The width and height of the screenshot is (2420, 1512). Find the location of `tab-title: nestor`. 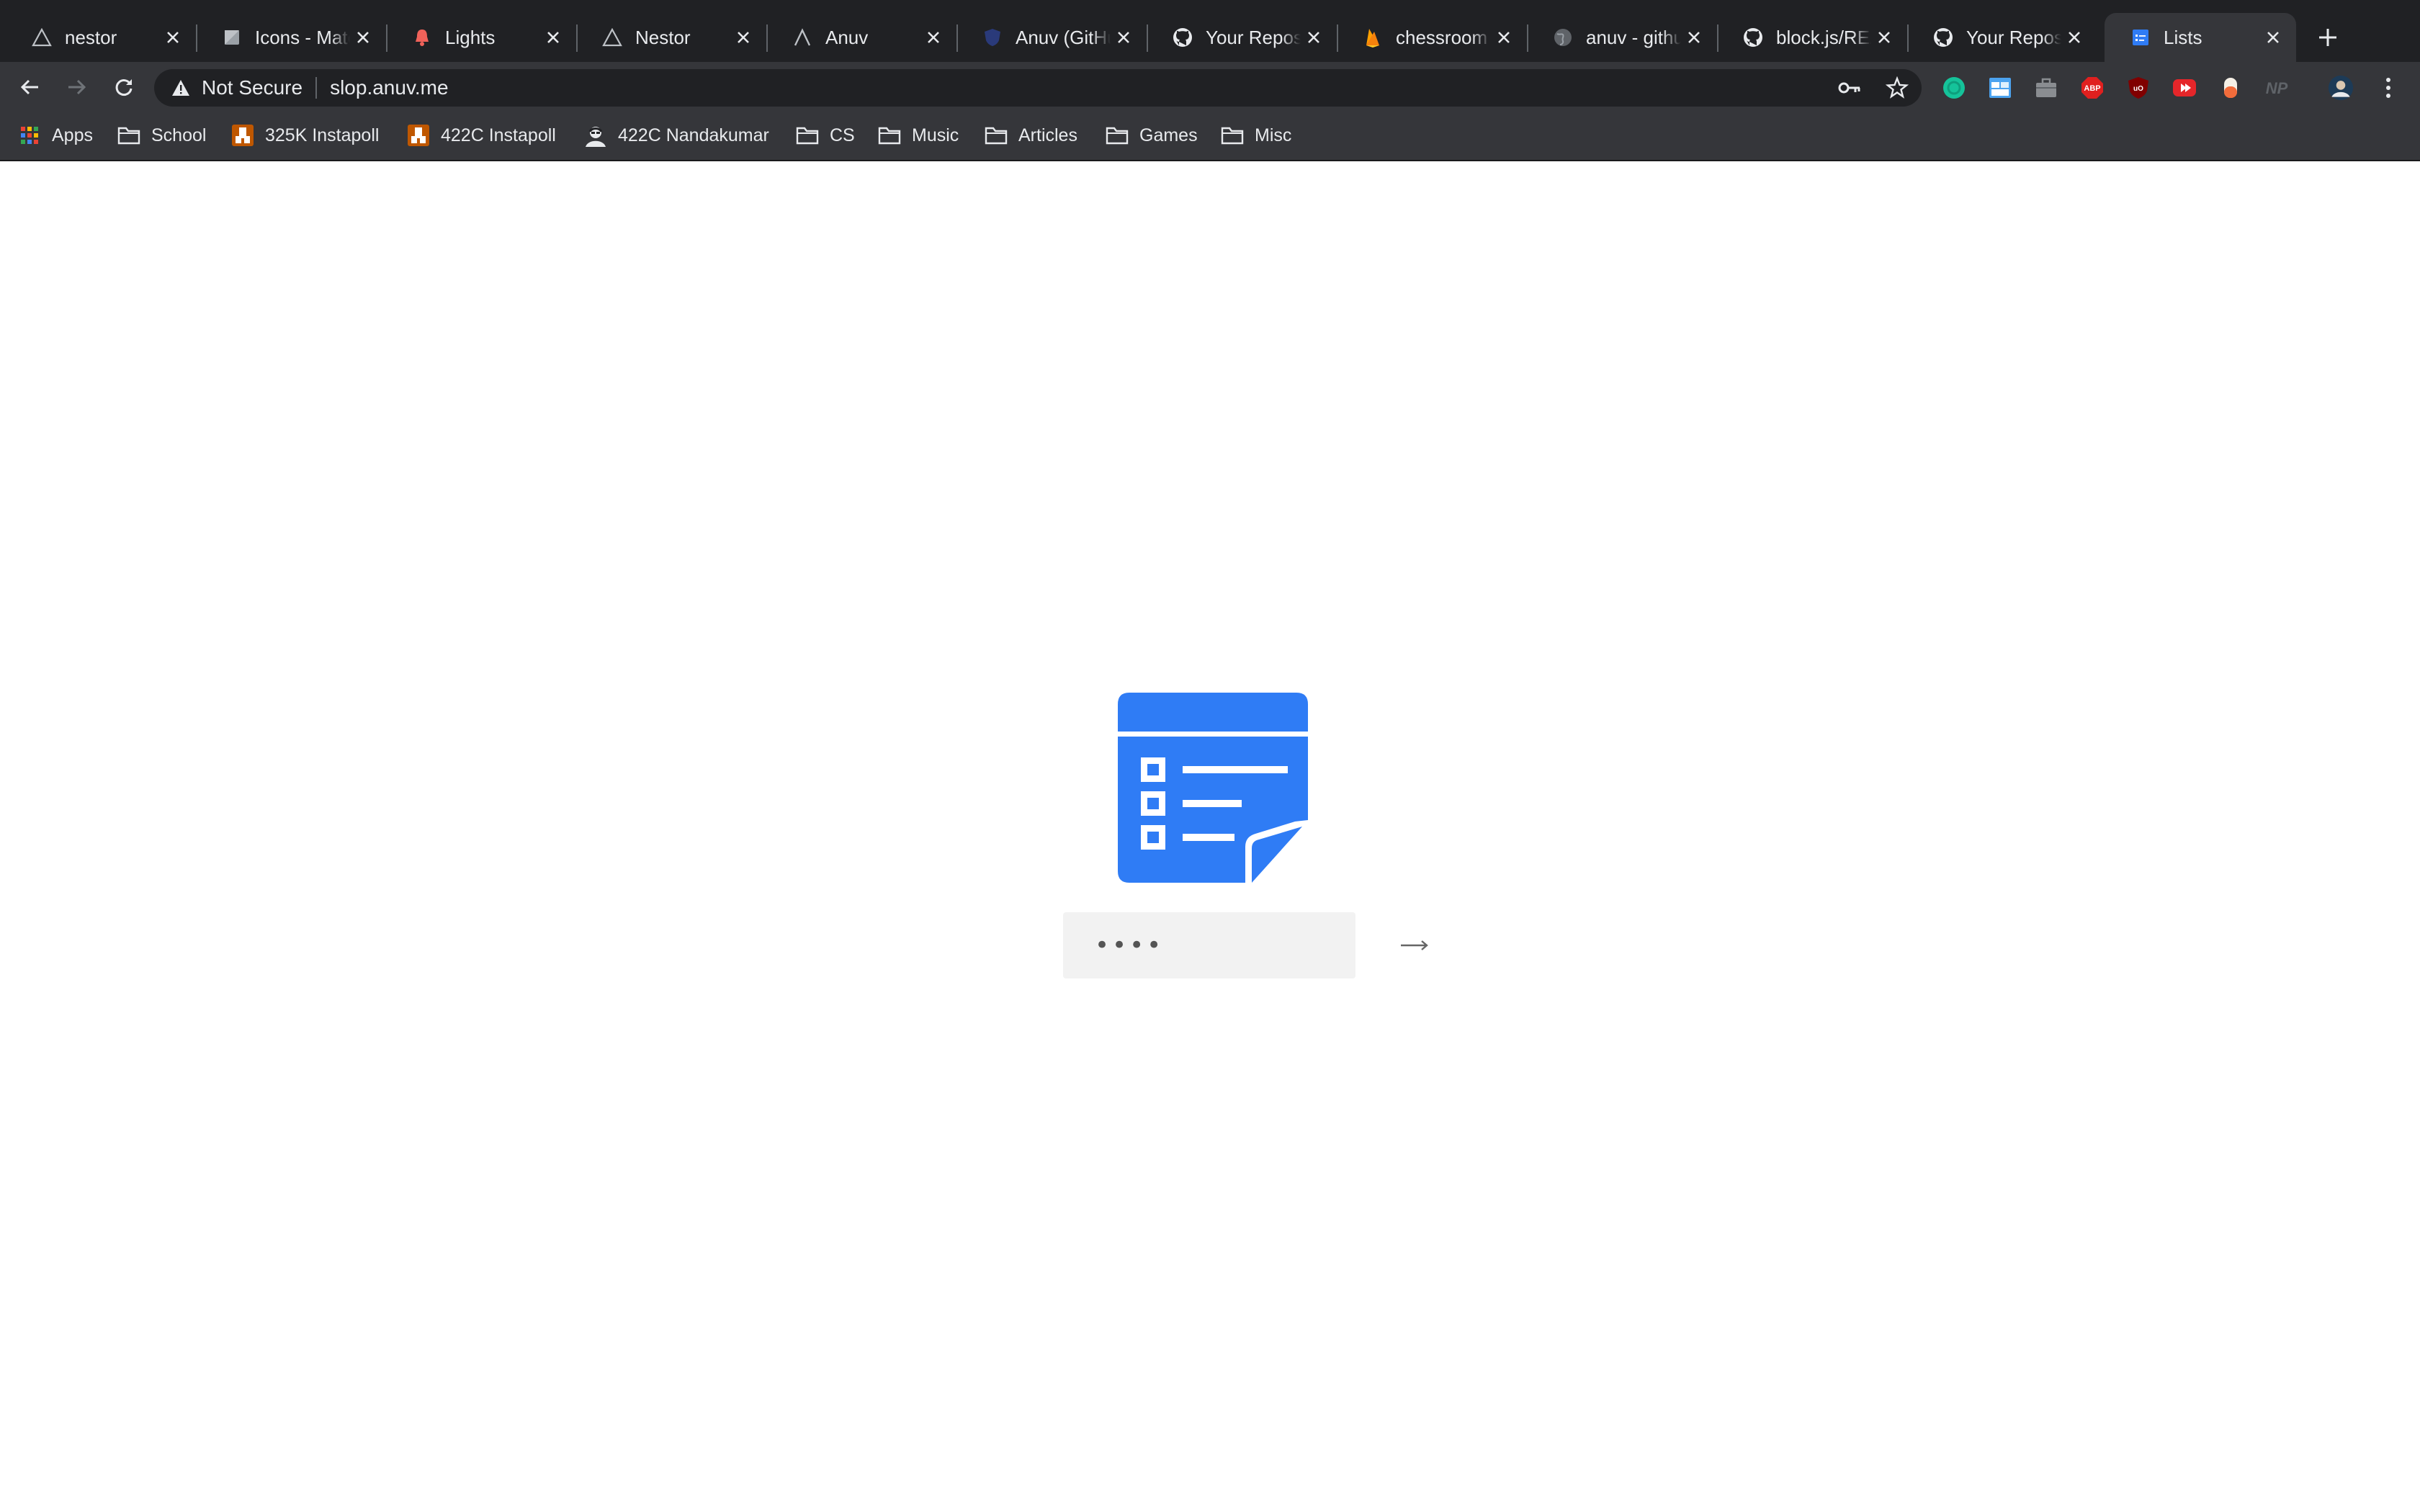

tab-title: nestor is located at coordinates (91, 37).